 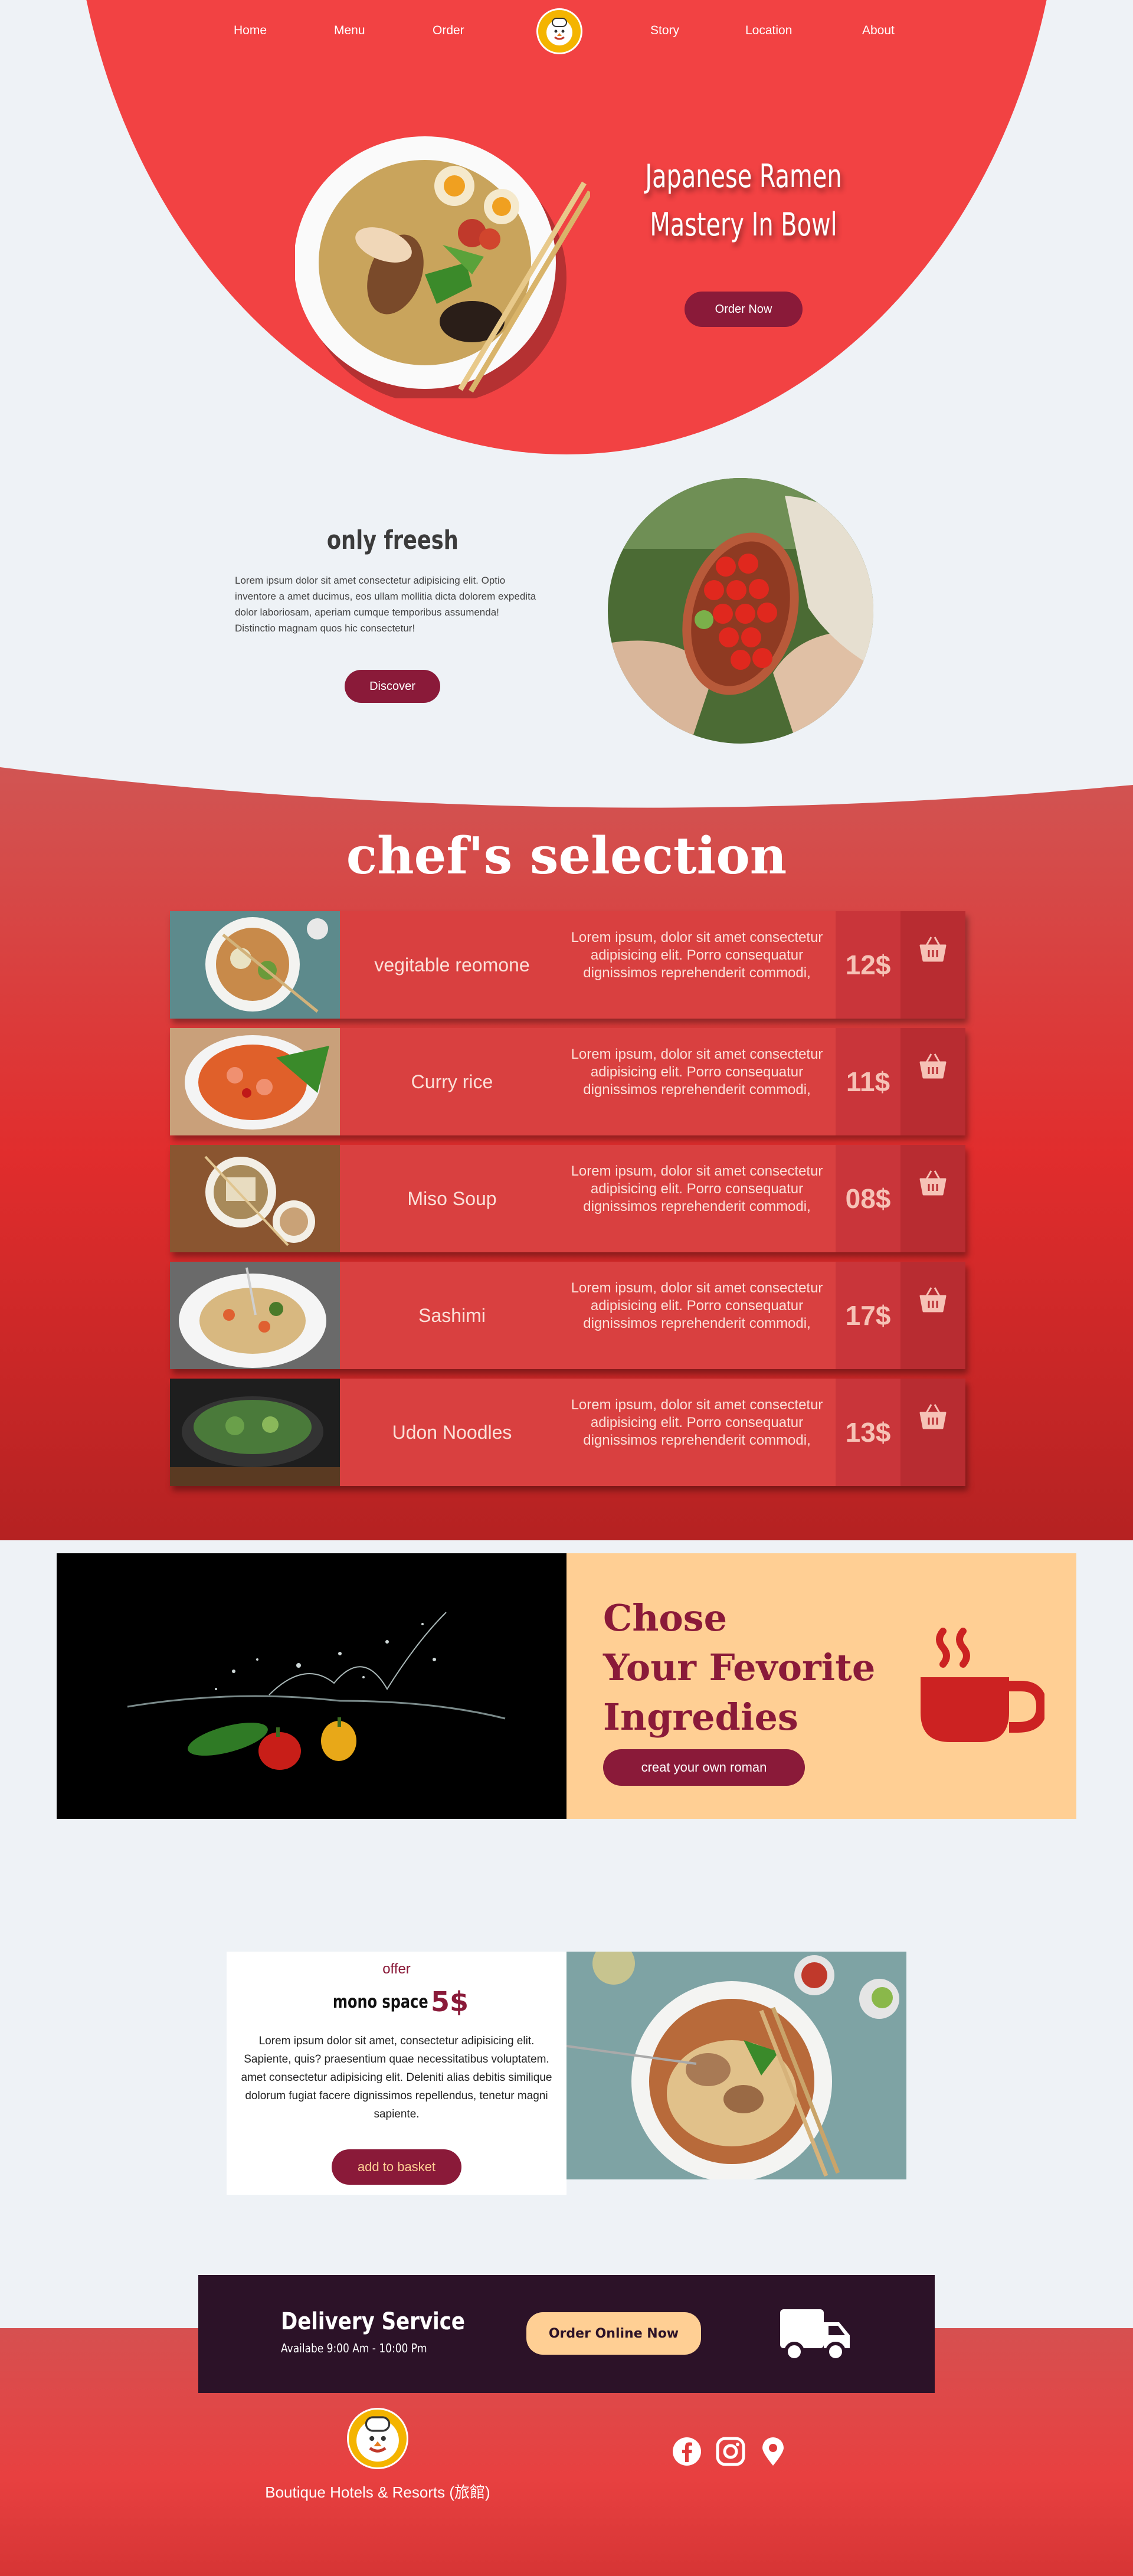 I want to click on ingredients-title: Chose Your Fevorite Ingredies, so click(x=739, y=1667).